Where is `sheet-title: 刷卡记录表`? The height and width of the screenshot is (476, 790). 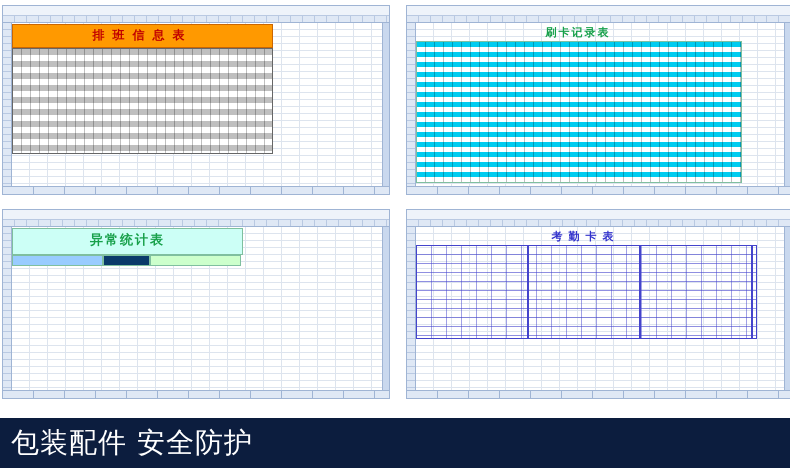
sheet-title: 刷卡记录表 is located at coordinates (577, 33).